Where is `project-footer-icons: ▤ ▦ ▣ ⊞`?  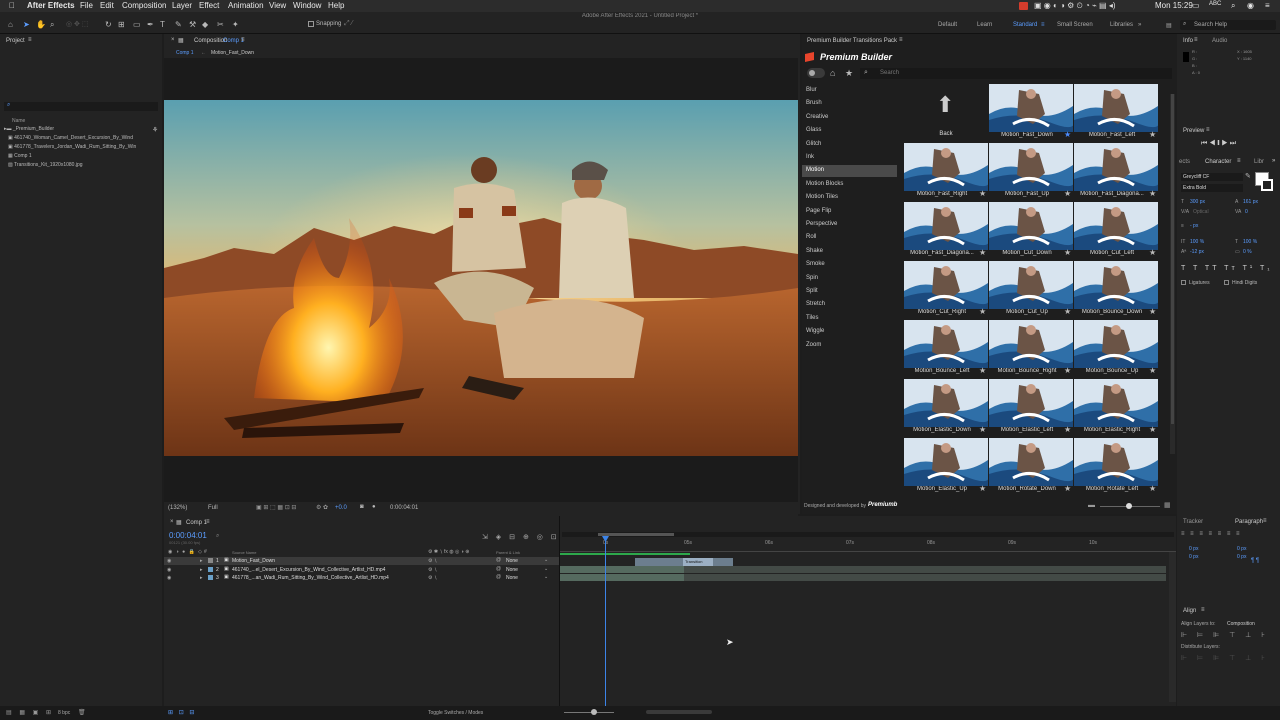
project-footer-icons: ▤ ▦ ▣ ⊞ is located at coordinates (30, 712).